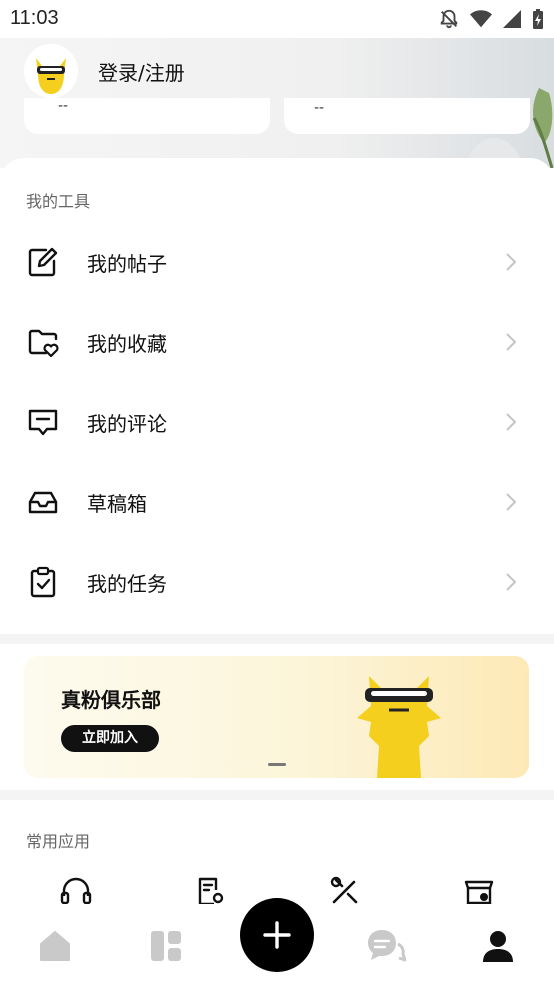 Image resolution: width=554 pixels, height=986 pixels. I want to click on nav-messages, so click(386, 946).